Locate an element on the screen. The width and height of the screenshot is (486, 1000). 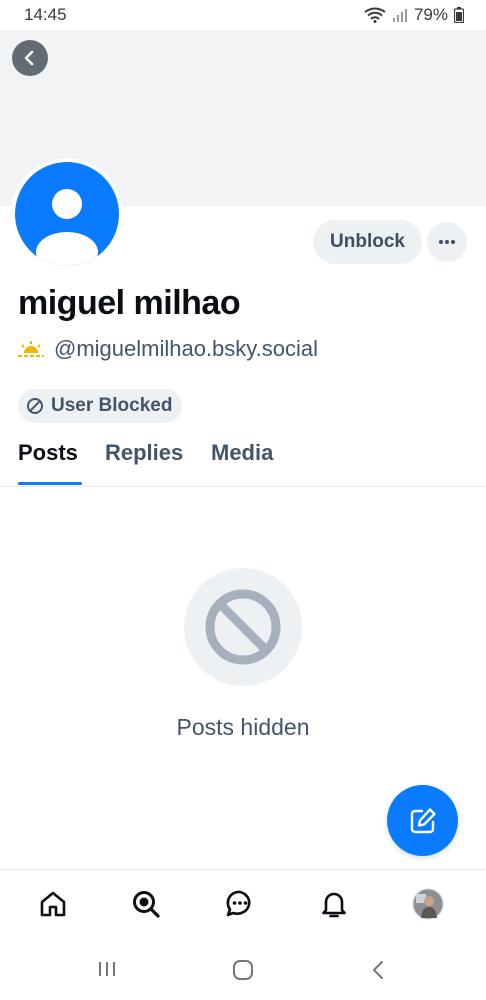
profile-tabs: Posts Replies Media is located at coordinates (243, 461).